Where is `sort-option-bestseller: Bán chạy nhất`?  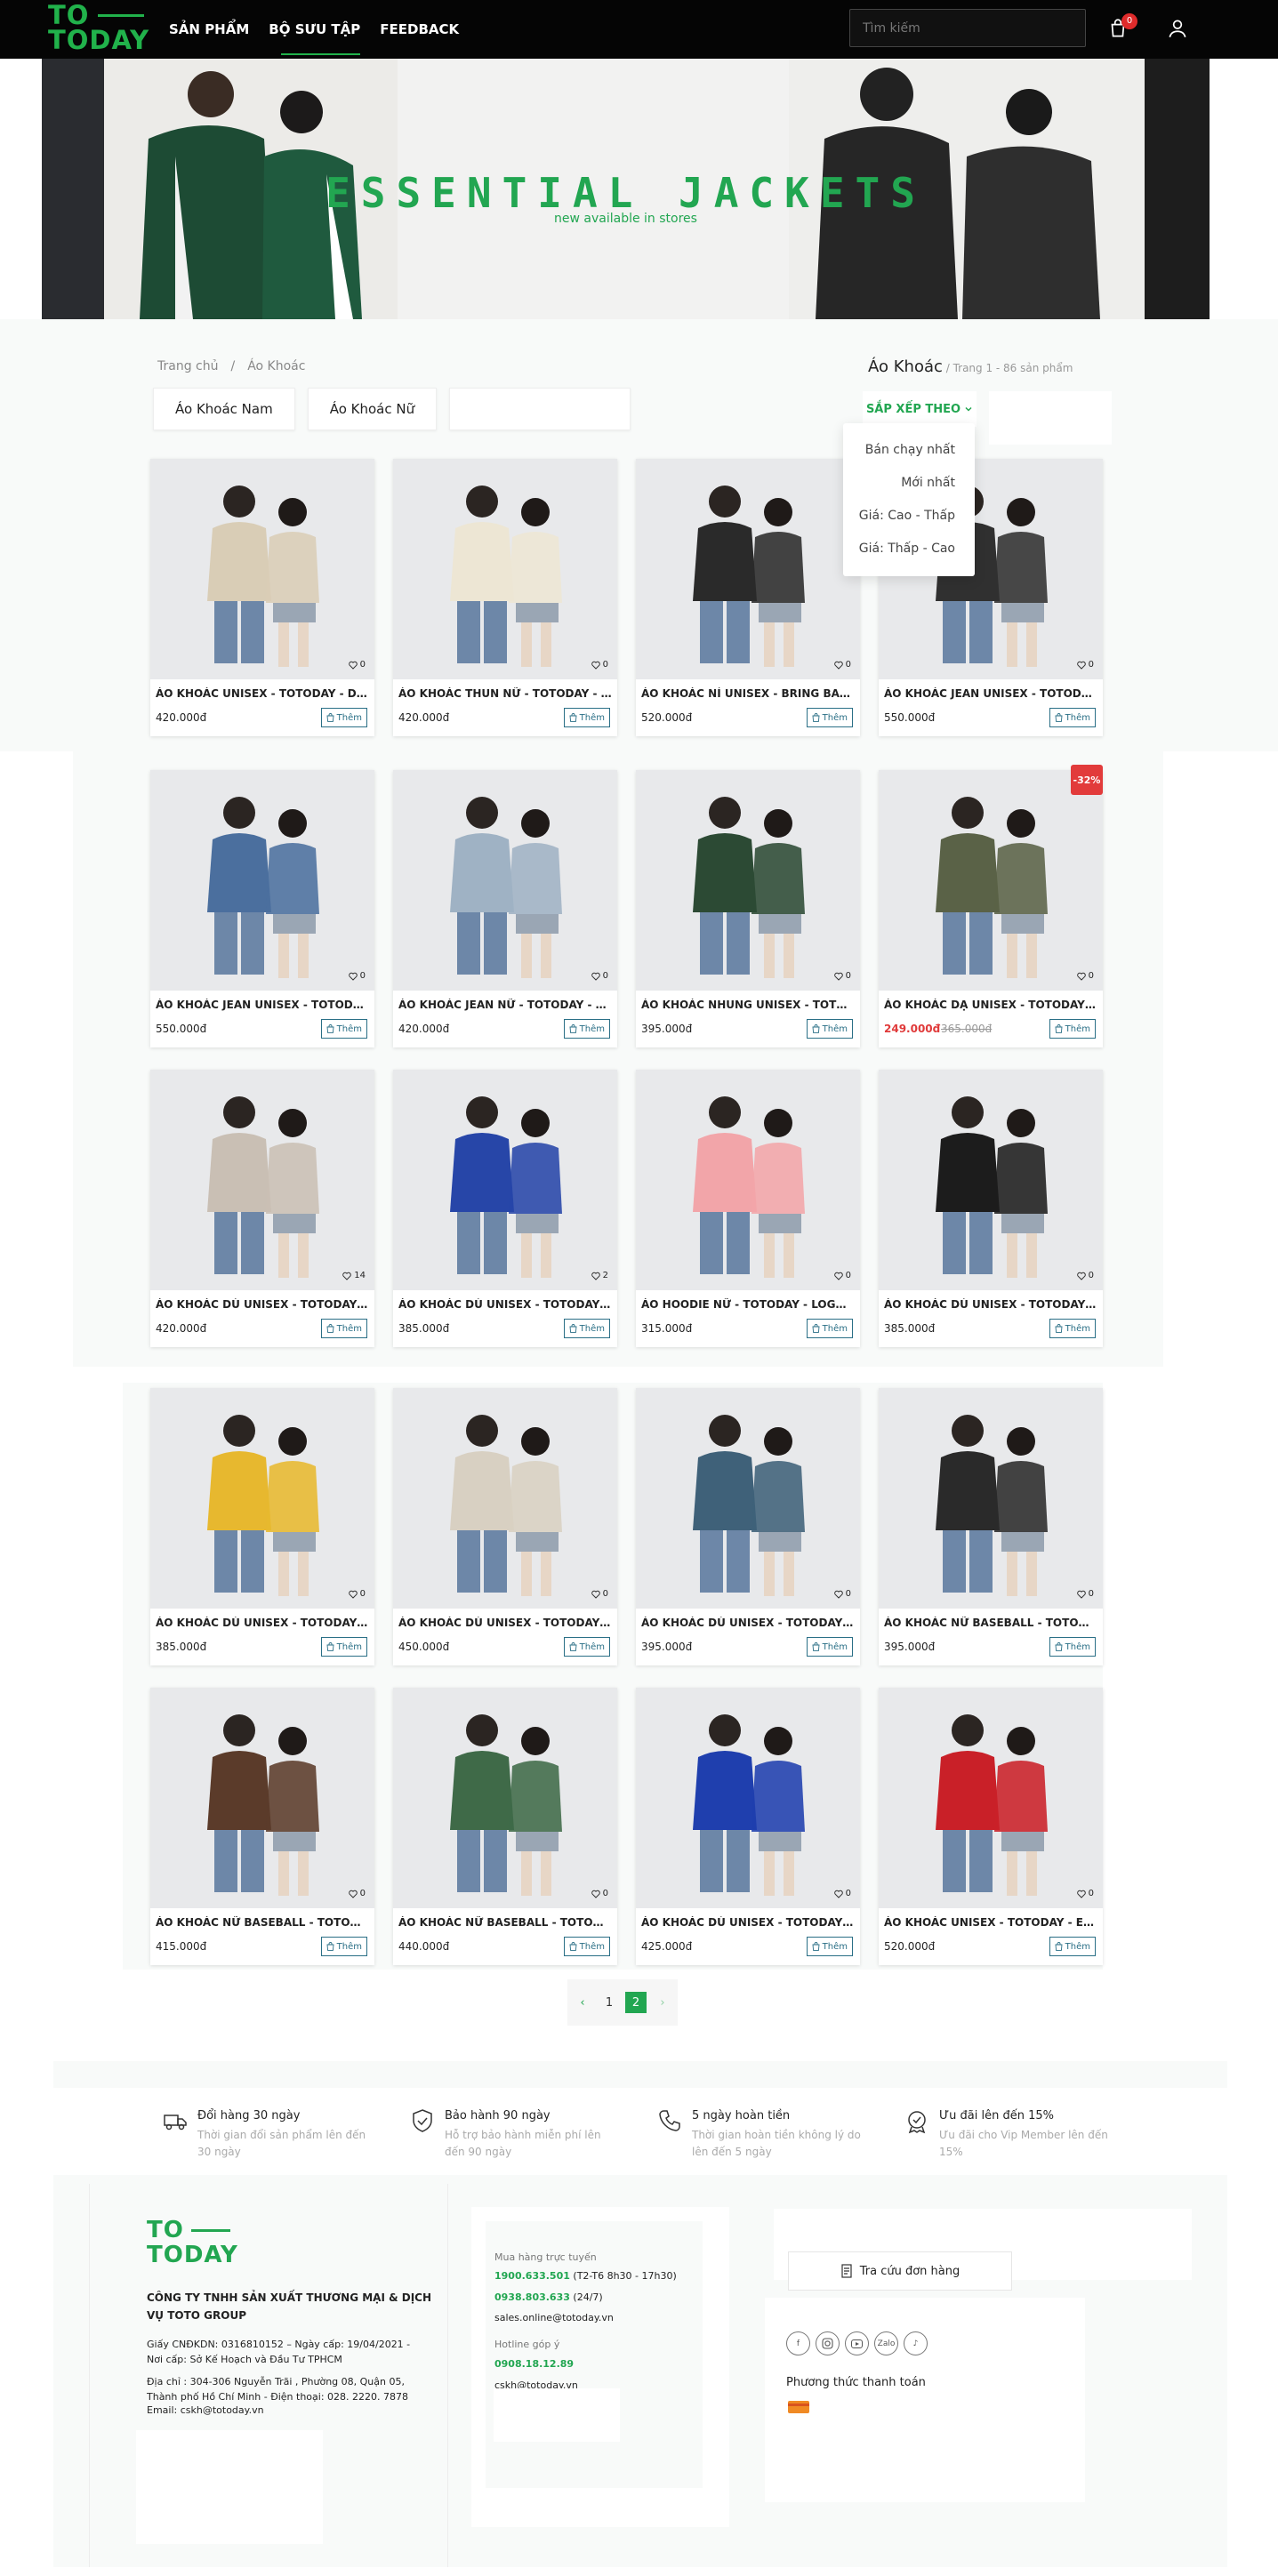 sort-option-bestseller: Bán chạy nhất is located at coordinates (909, 450).